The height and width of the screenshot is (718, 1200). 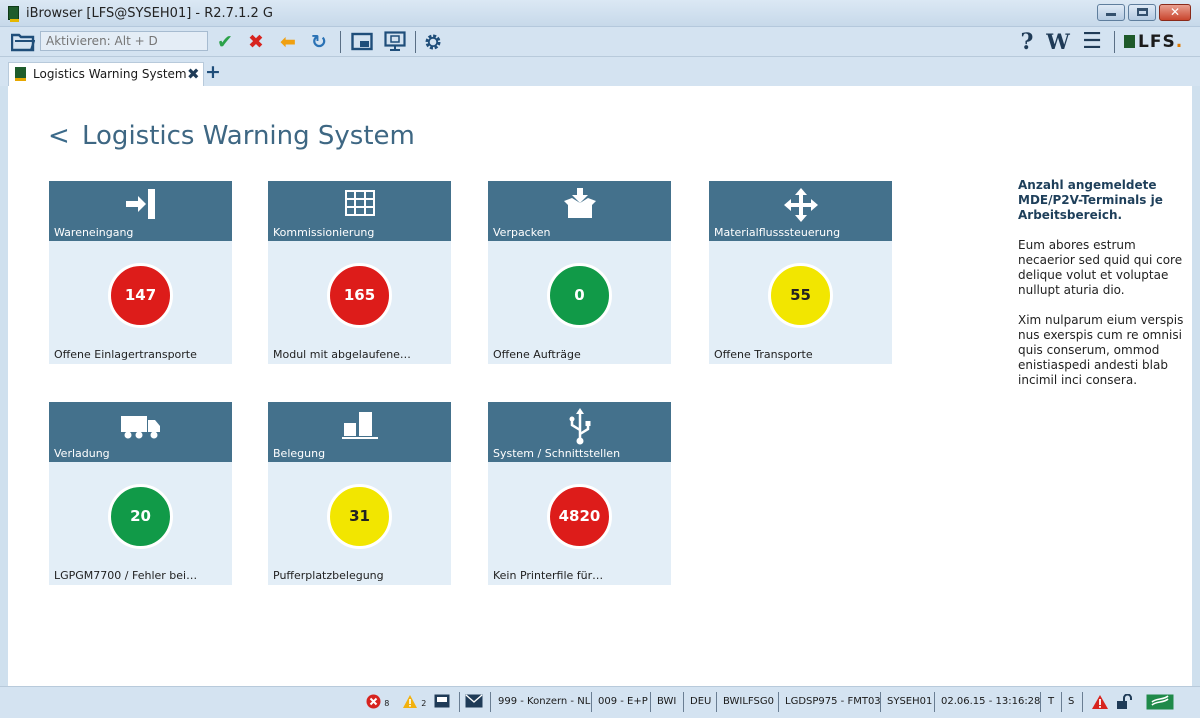 What do you see at coordinates (140, 427) in the screenshot?
I see `truck-icon` at bounding box center [140, 427].